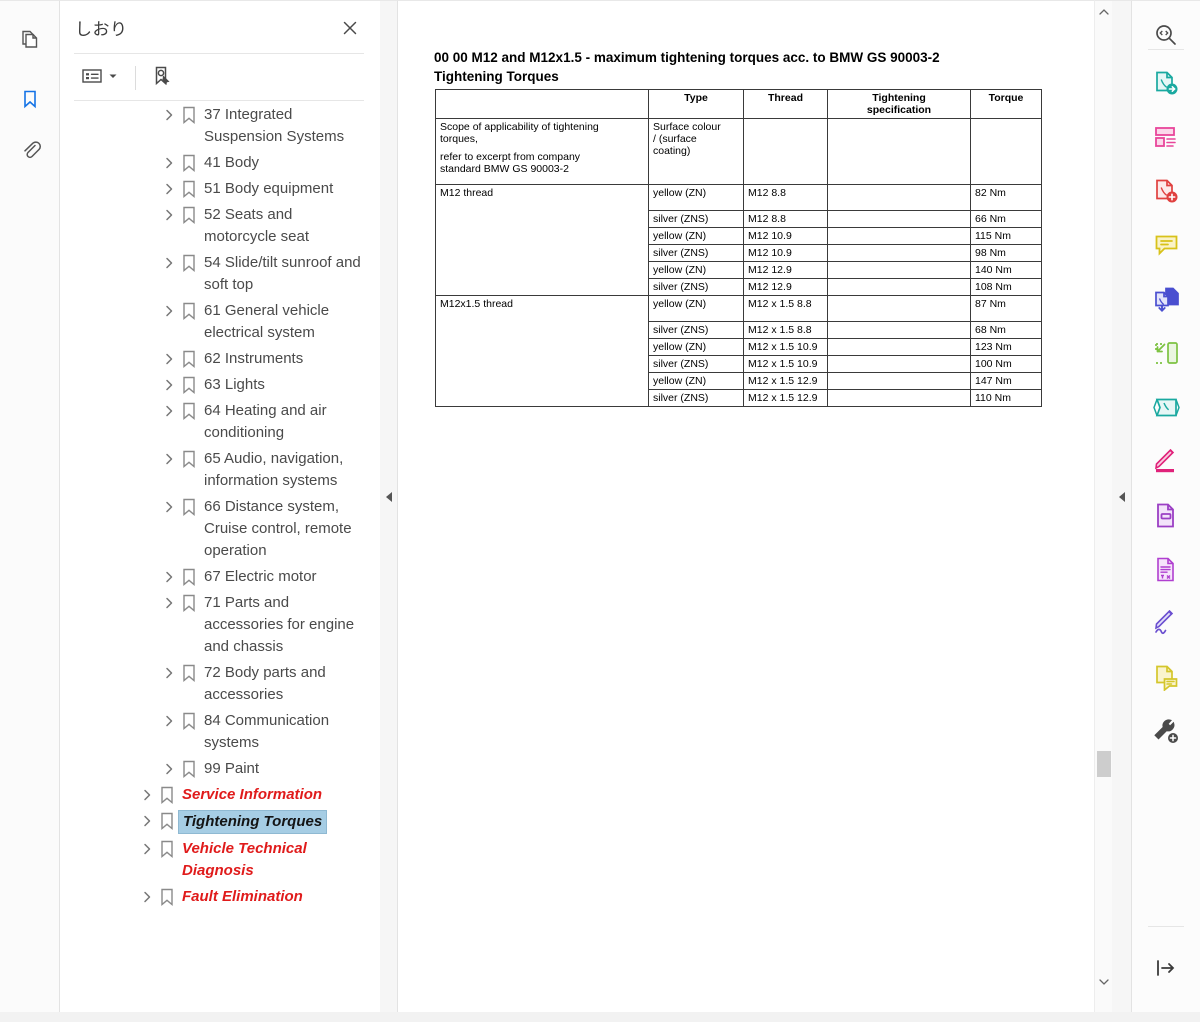 Image resolution: width=1200 pixels, height=1022 pixels. I want to click on bookmark-item-label: 63 Lights, so click(234, 384).